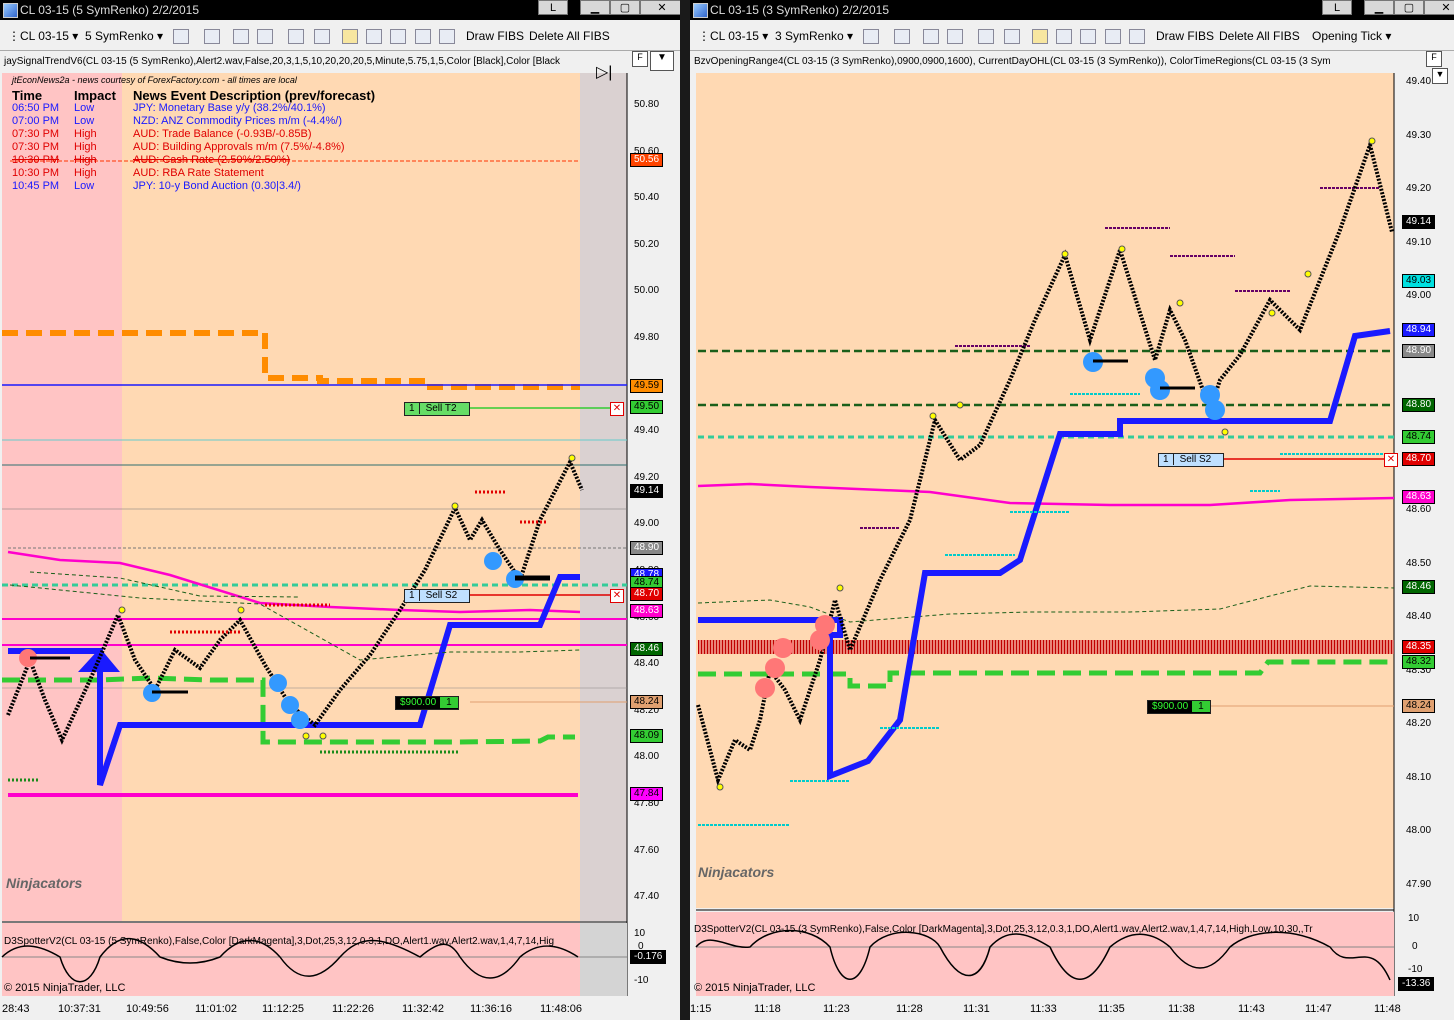 The image size is (1454, 1020). I want to click on time-axis-label: 28:43, so click(16, 1009).